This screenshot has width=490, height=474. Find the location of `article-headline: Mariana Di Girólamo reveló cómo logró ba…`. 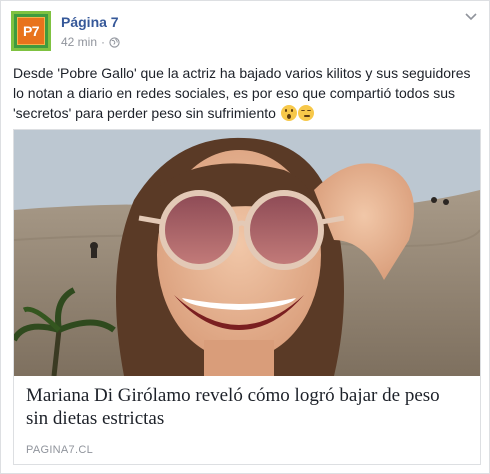

article-headline: Mariana Di Girólamo reveló cómo logró ba… is located at coordinates (246, 407).